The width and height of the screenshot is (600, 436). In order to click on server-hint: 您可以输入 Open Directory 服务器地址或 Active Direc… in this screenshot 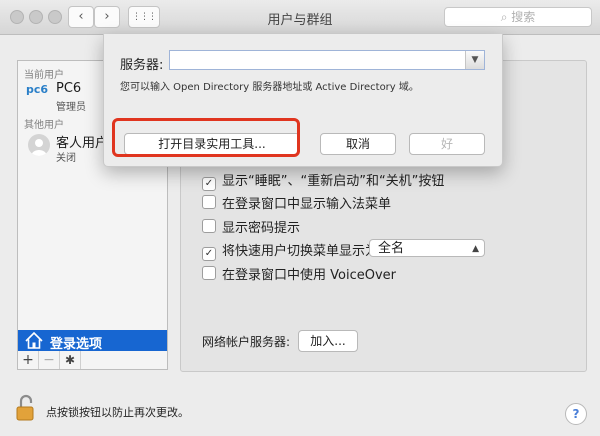, I will do `click(269, 87)`.